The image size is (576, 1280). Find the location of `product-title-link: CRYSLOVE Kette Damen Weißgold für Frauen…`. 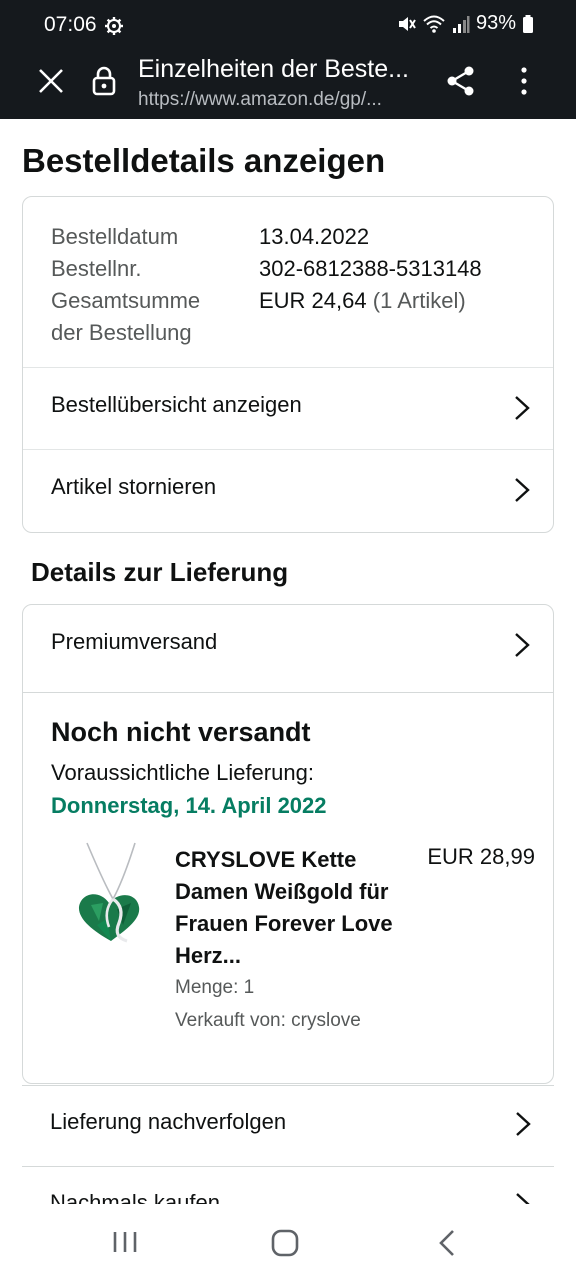

product-title-link: CRYSLOVE Kette Damen Weißgold für Frauen… is located at coordinates (287, 908).